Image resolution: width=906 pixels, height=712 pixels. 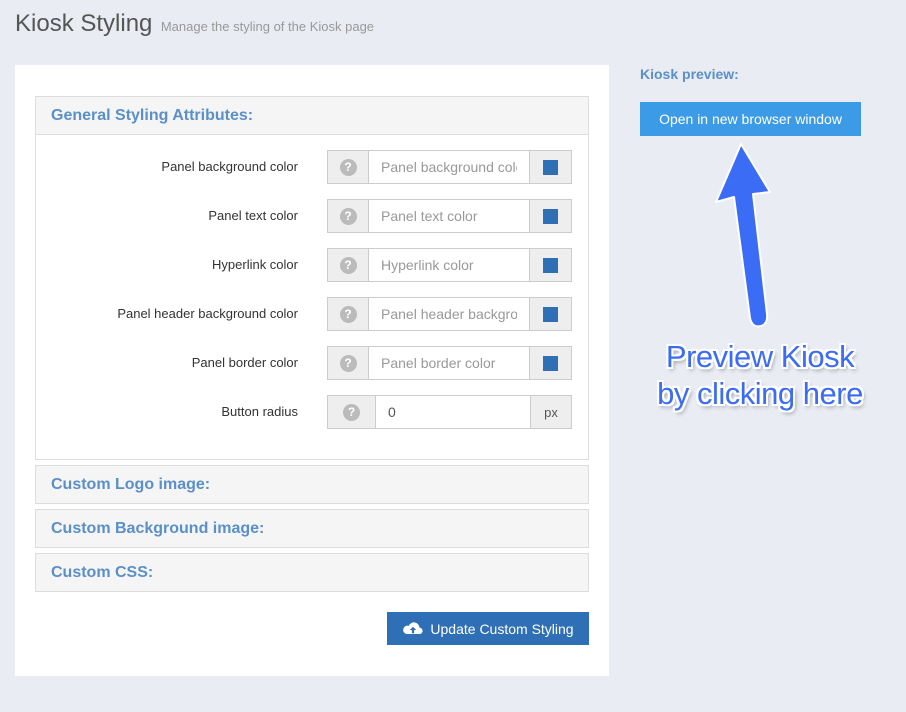 I want to click on open-in-new-window-button: Open in new browser window, so click(x=750, y=119).